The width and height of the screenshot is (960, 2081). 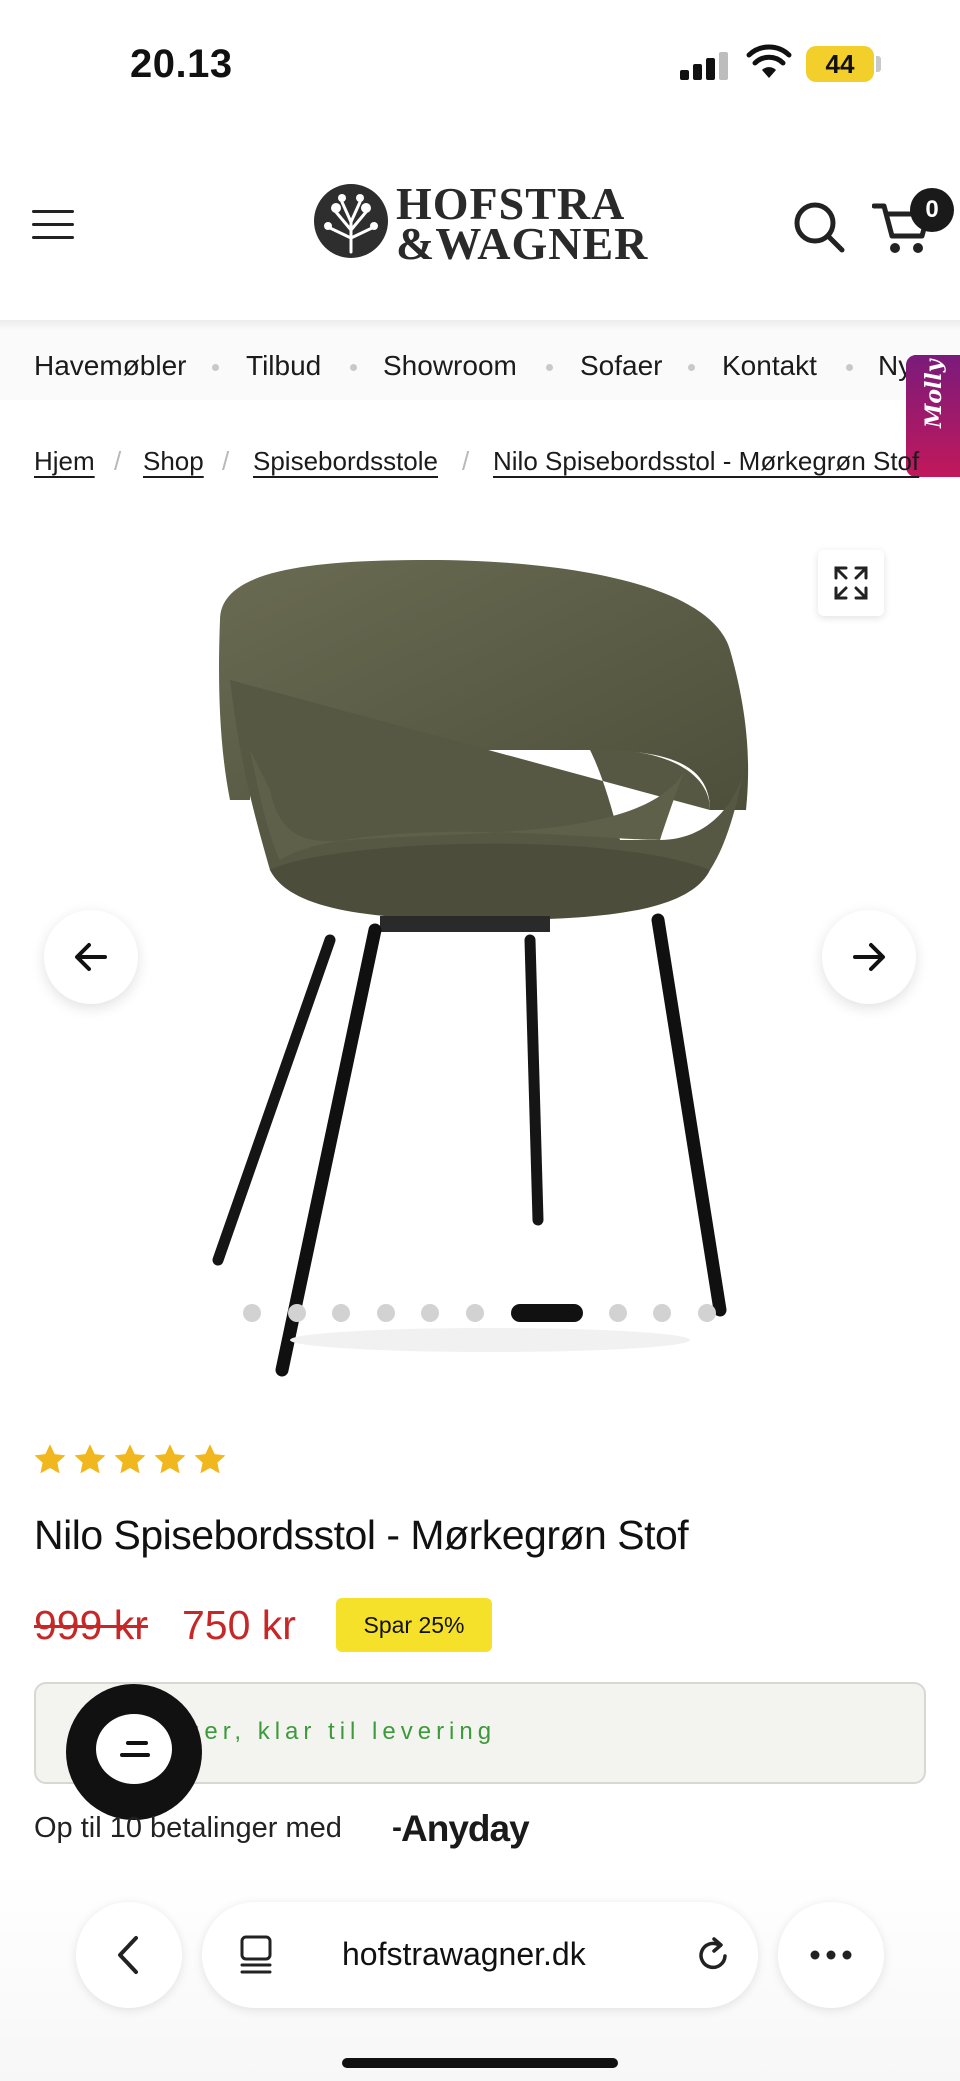 What do you see at coordinates (769, 61) in the screenshot?
I see `wifi-icon` at bounding box center [769, 61].